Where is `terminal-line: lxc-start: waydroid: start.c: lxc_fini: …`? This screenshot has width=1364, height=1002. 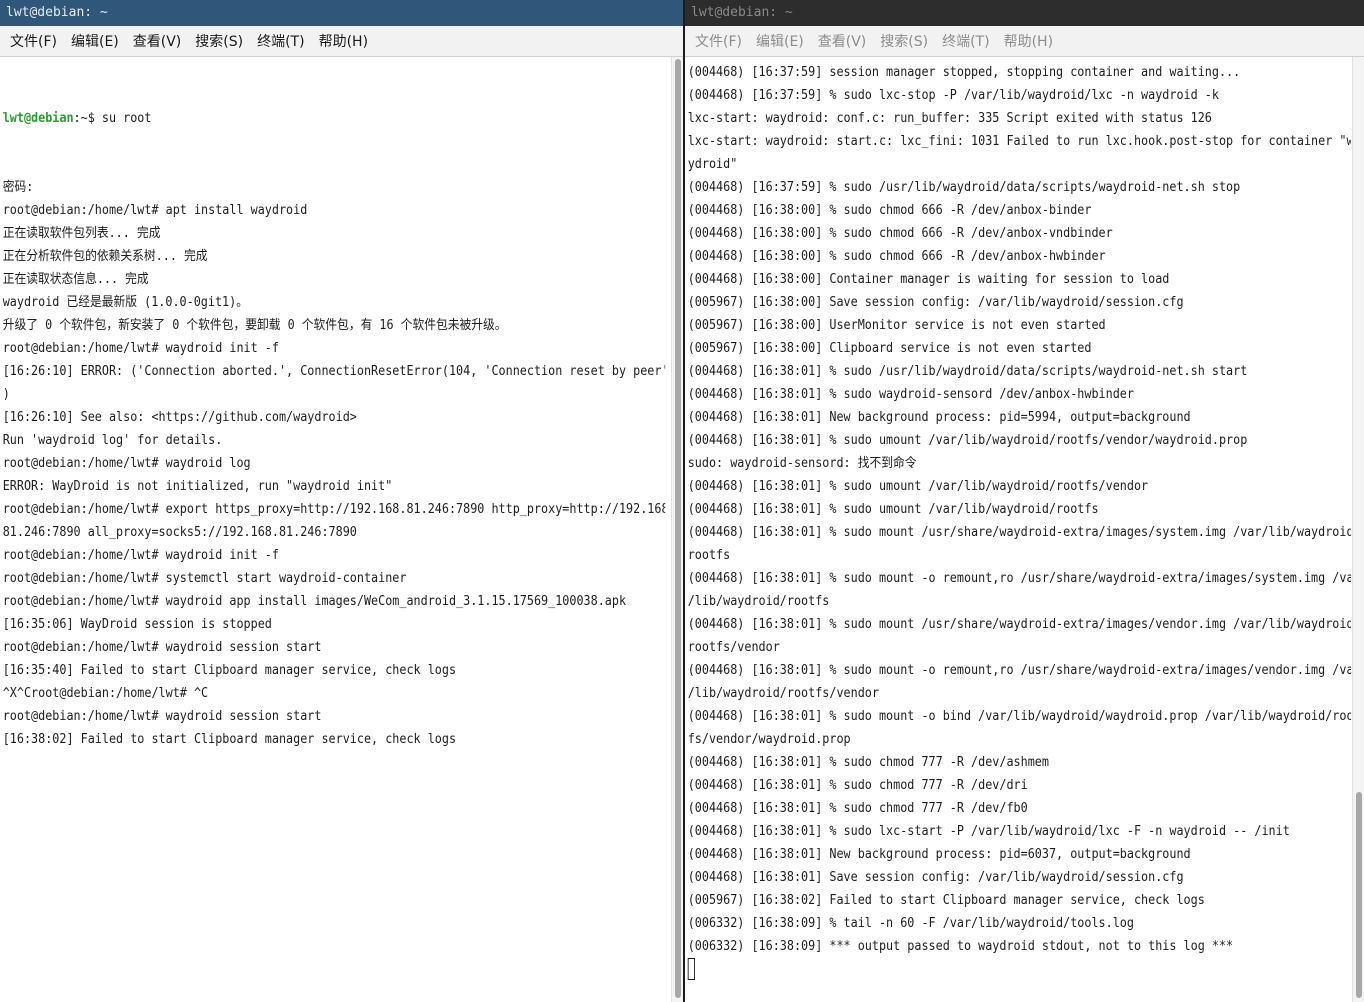
terminal-line: lxc-start: waydroid: start.c: lxc_fini: … is located at coordinates (1019, 141).